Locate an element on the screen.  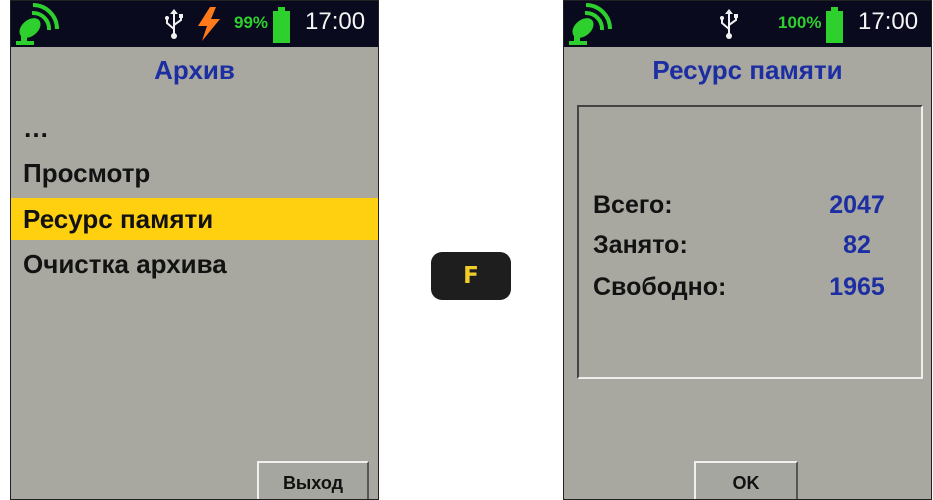
screen-title: Архив is located at coordinates (194, 70).